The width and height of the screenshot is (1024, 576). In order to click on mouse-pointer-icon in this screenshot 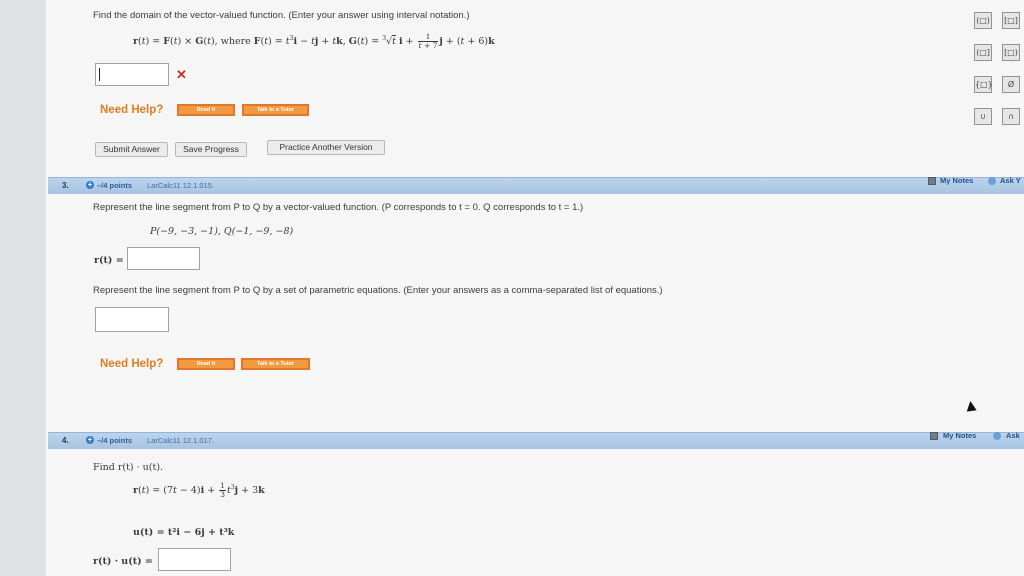, I will do `click(971, 406)`.